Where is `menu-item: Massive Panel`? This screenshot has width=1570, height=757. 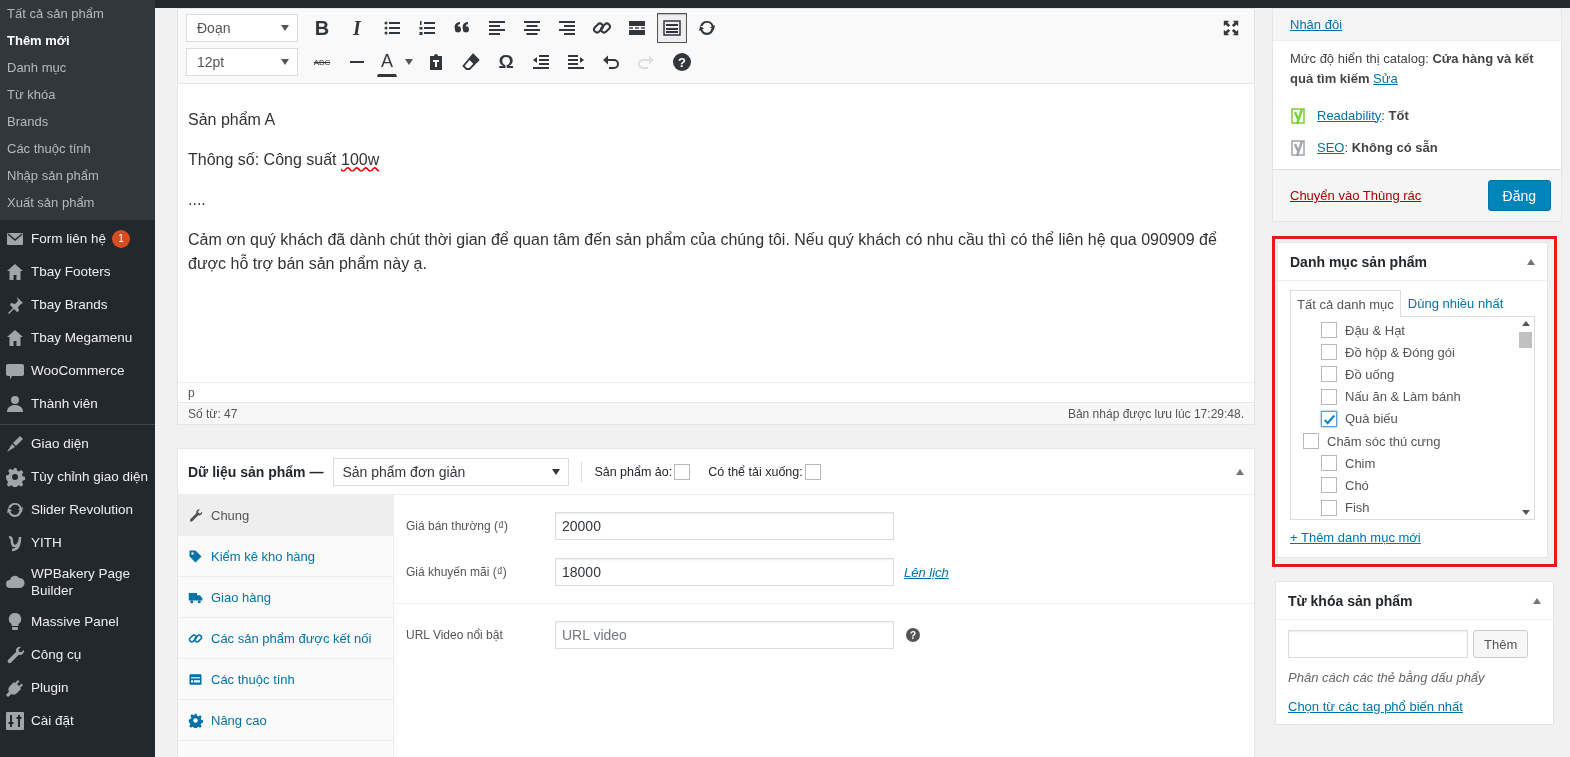
menu-item: Massive Panel is located at coordinates (75, 621).